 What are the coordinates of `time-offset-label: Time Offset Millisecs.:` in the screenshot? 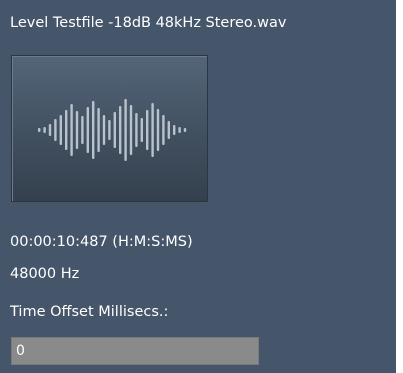 It's located at (89, 312).